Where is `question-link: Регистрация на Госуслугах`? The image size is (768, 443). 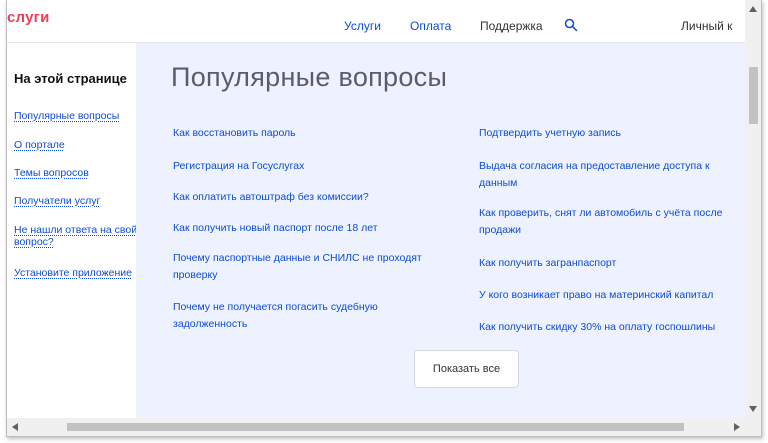
question-link: Регистрация на Госуслугах is located at coordinates (308, 166).